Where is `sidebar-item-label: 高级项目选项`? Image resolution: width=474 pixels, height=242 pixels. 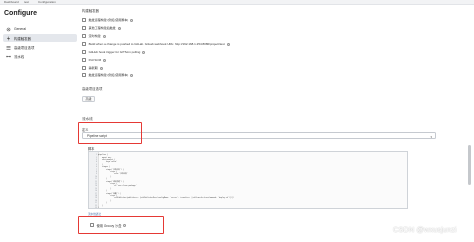 sidebar-item-label: 高级项目选项 is located at coordinates (24, 47).